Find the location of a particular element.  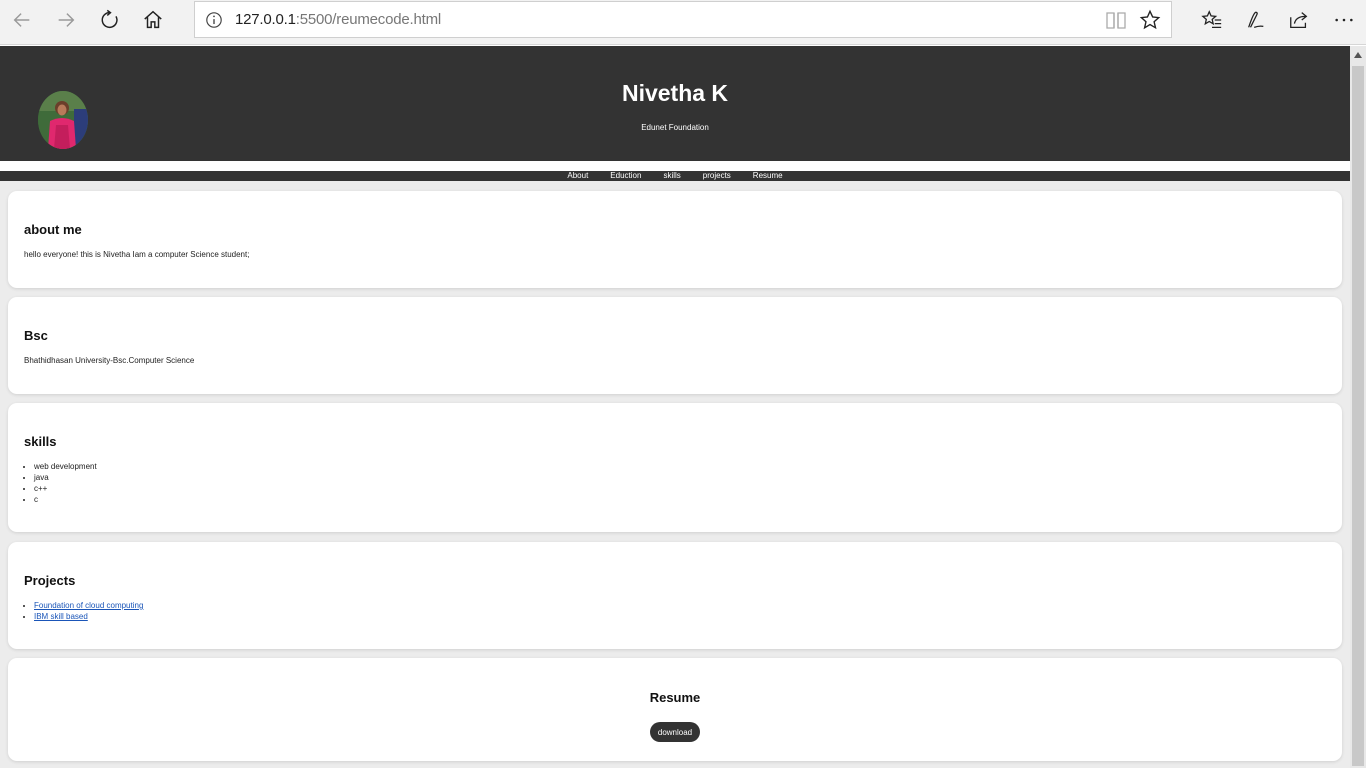

refresh-icon is located at coordinates (109, 19).